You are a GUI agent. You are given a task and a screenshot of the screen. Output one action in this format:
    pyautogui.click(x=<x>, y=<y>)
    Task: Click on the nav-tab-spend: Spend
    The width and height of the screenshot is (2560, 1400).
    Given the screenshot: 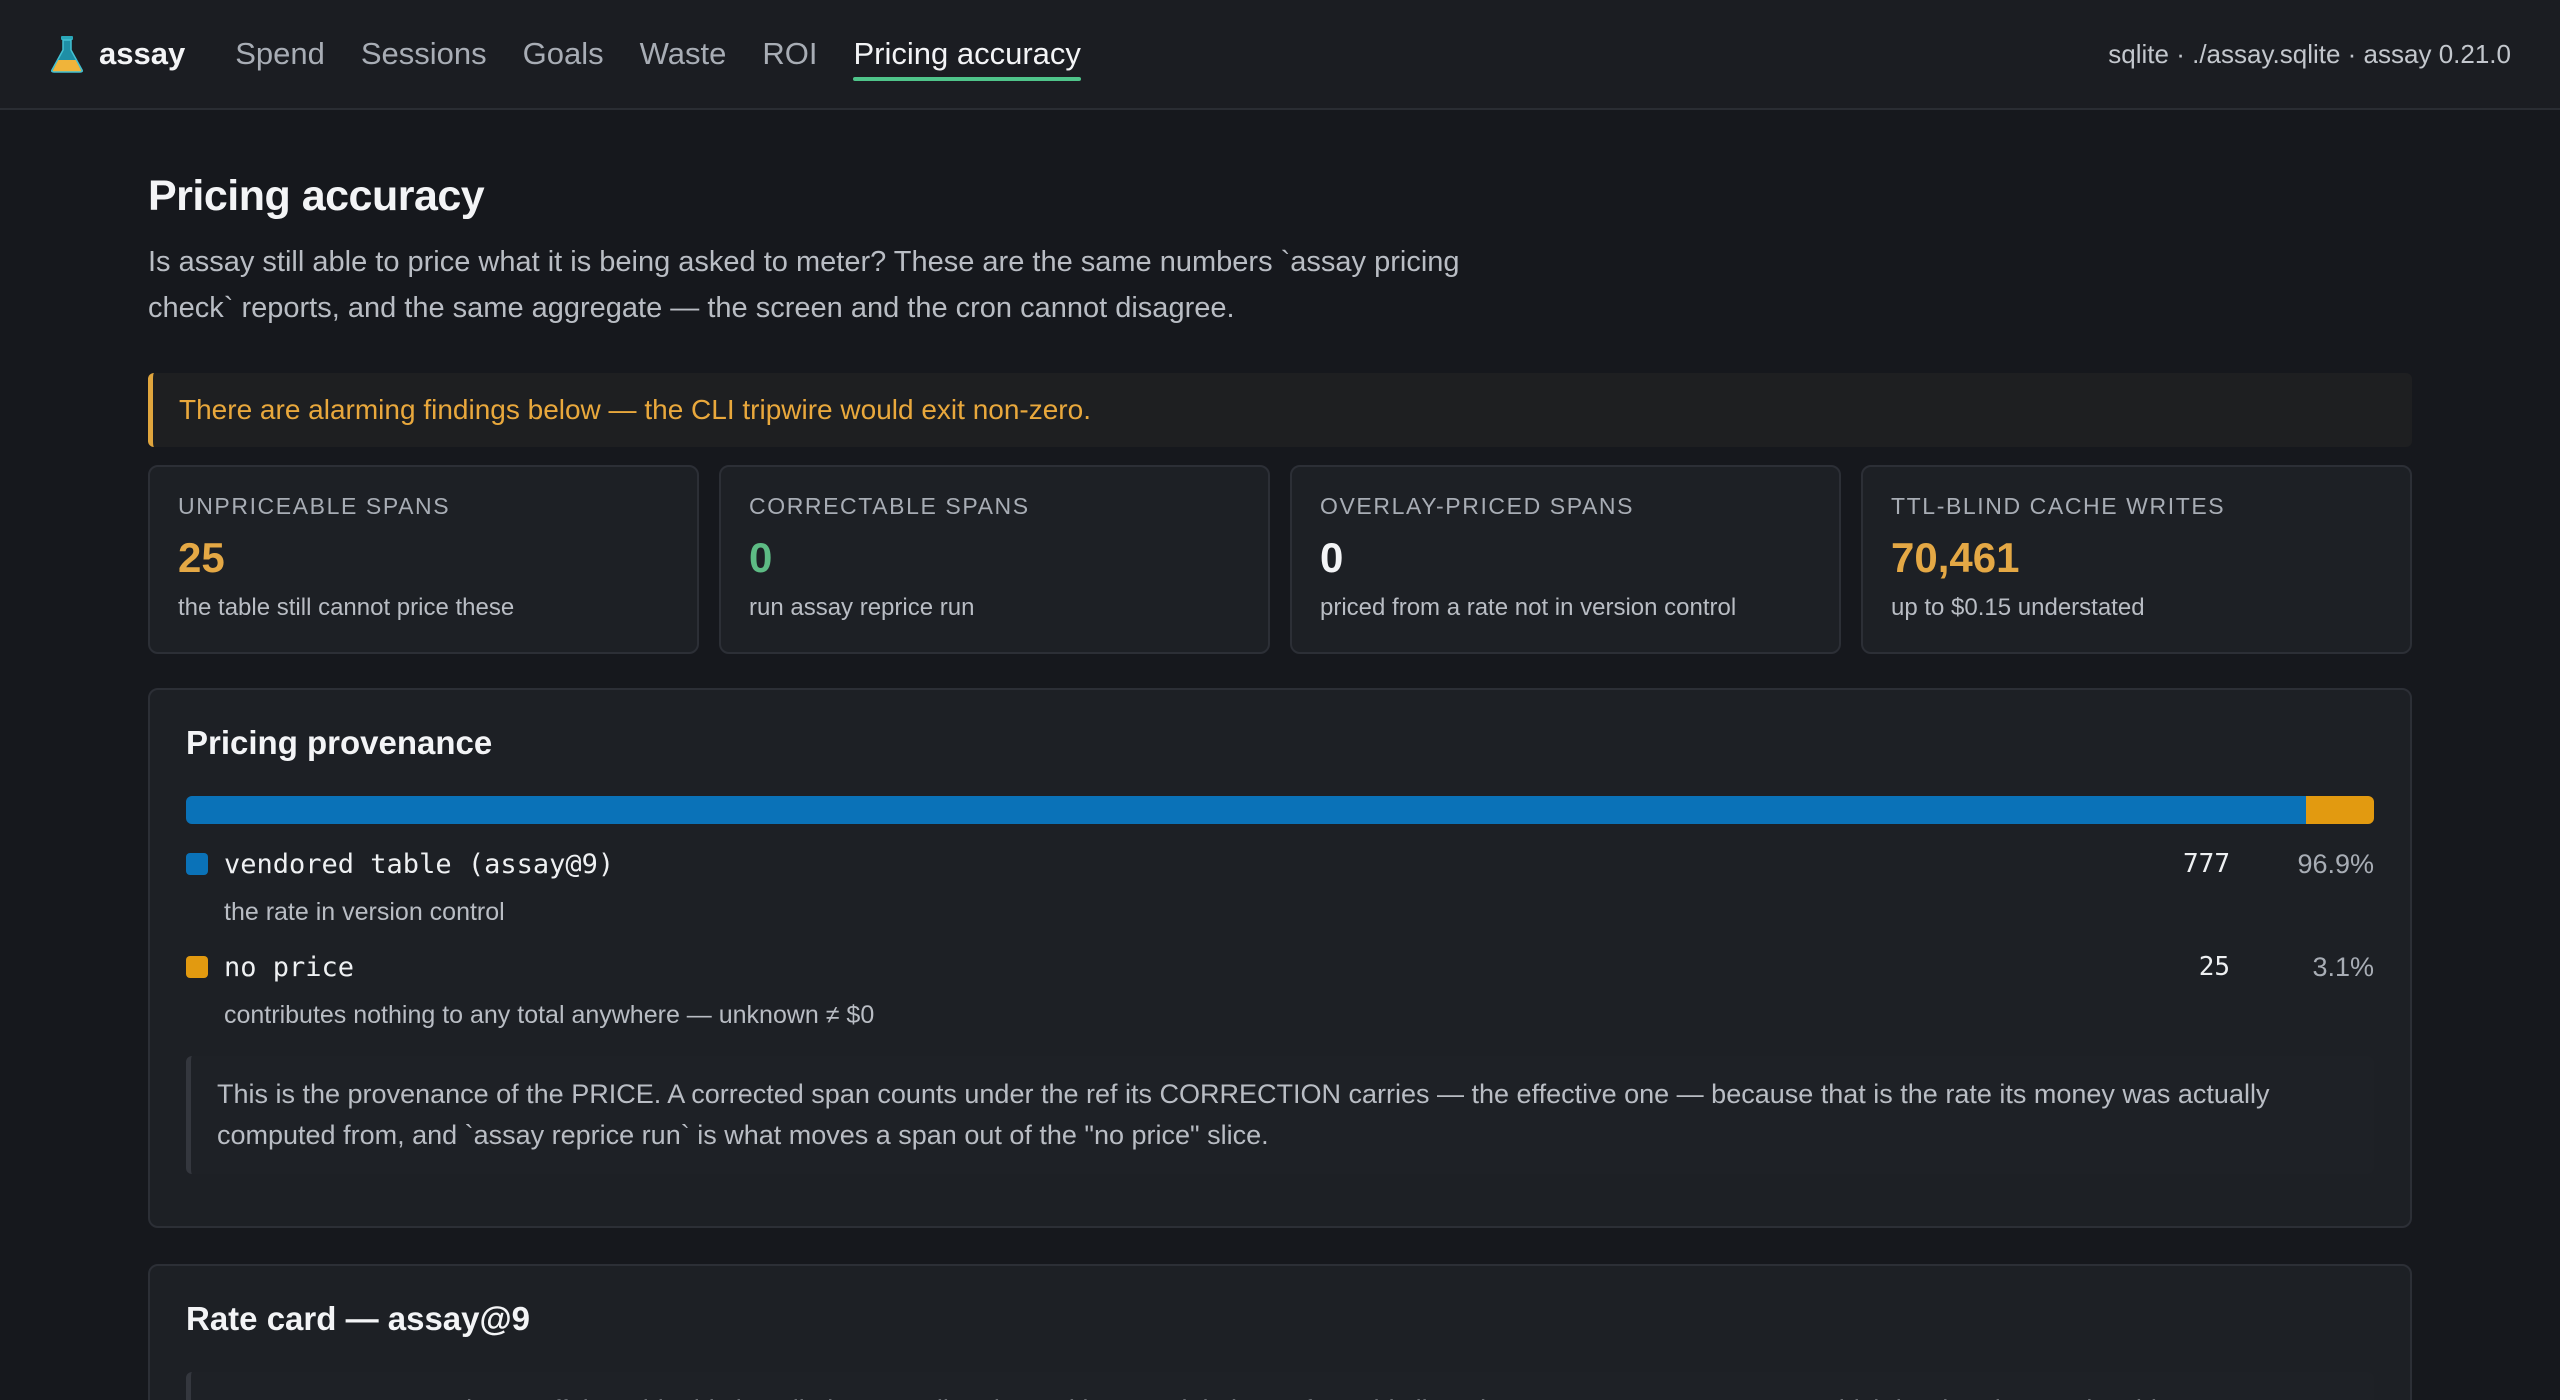 What is the action you would take?
    pyautogui.click(x=280, y=54)
    